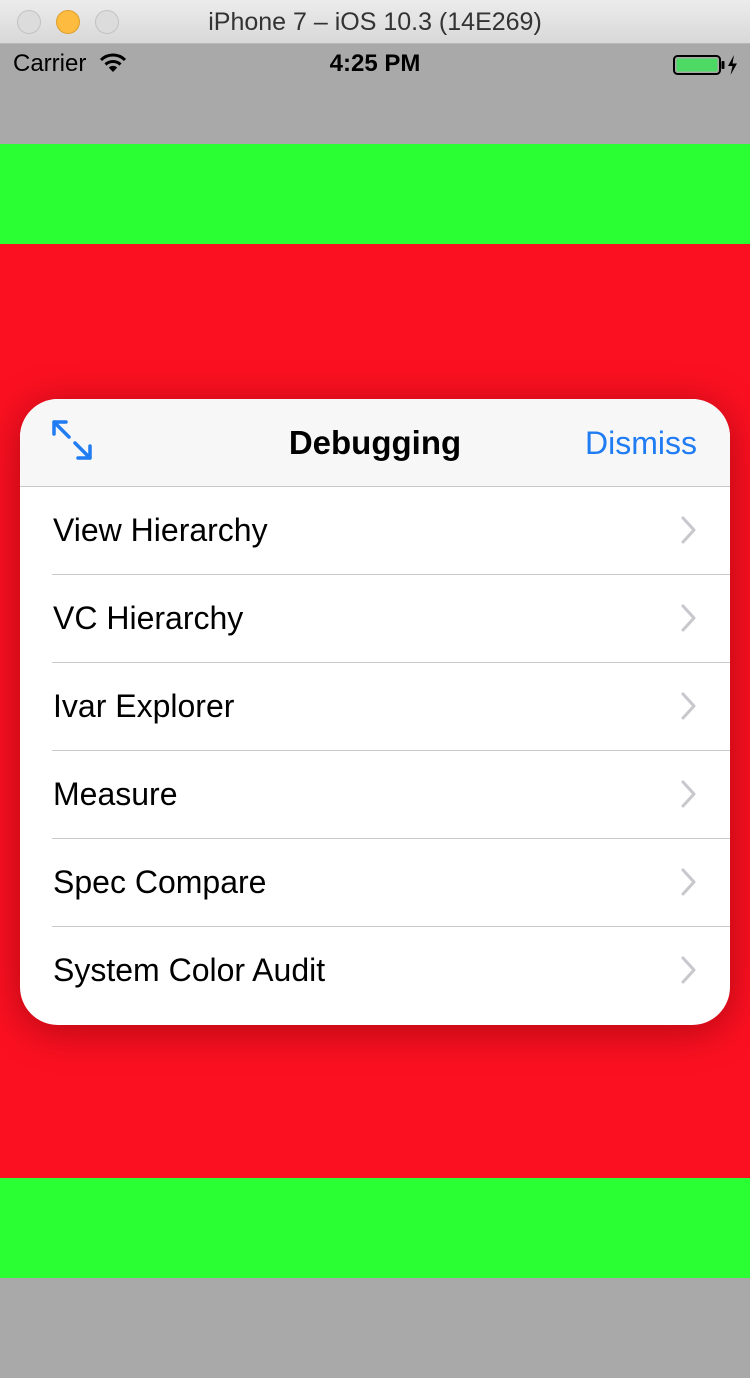 The width and height of the screenshot is (750, 1378). What do you see at coordinates (160, 530) in the screenshot?
I see `menu-item-label: View Hierarchy` at bounding box center [160, 530].